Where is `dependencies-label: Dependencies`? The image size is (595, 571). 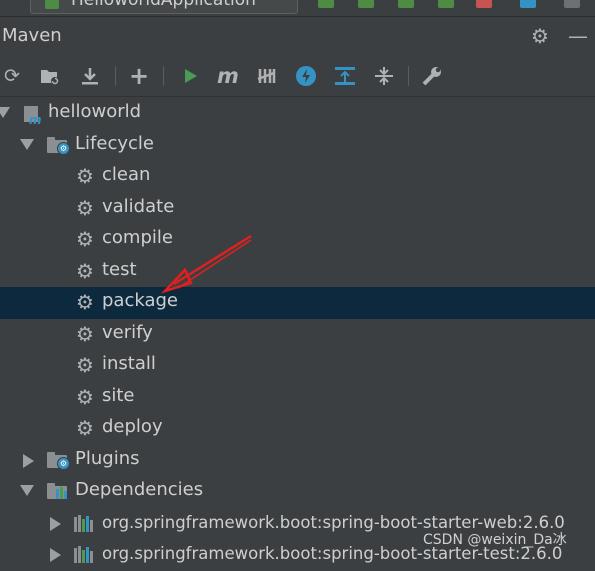 dependencies-label: Dependencies is located at coordinates (139, 489).